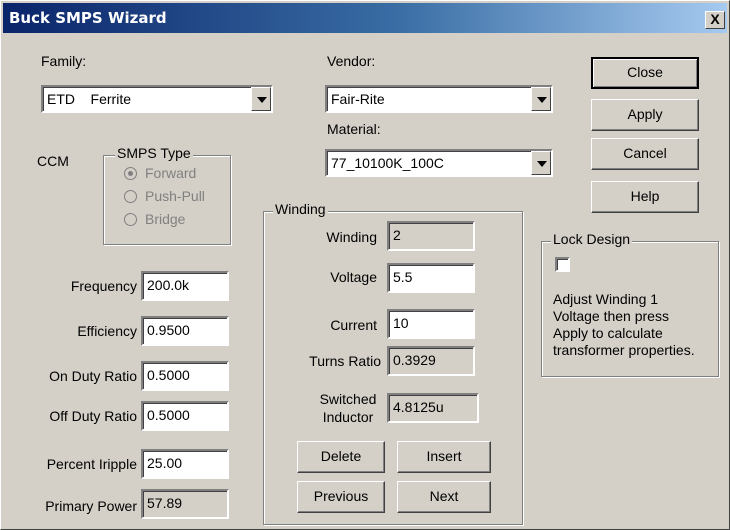 This screenshot has width=730, height=530. I want to click on ripple-label: Percent Iripple, so click(91, 464).